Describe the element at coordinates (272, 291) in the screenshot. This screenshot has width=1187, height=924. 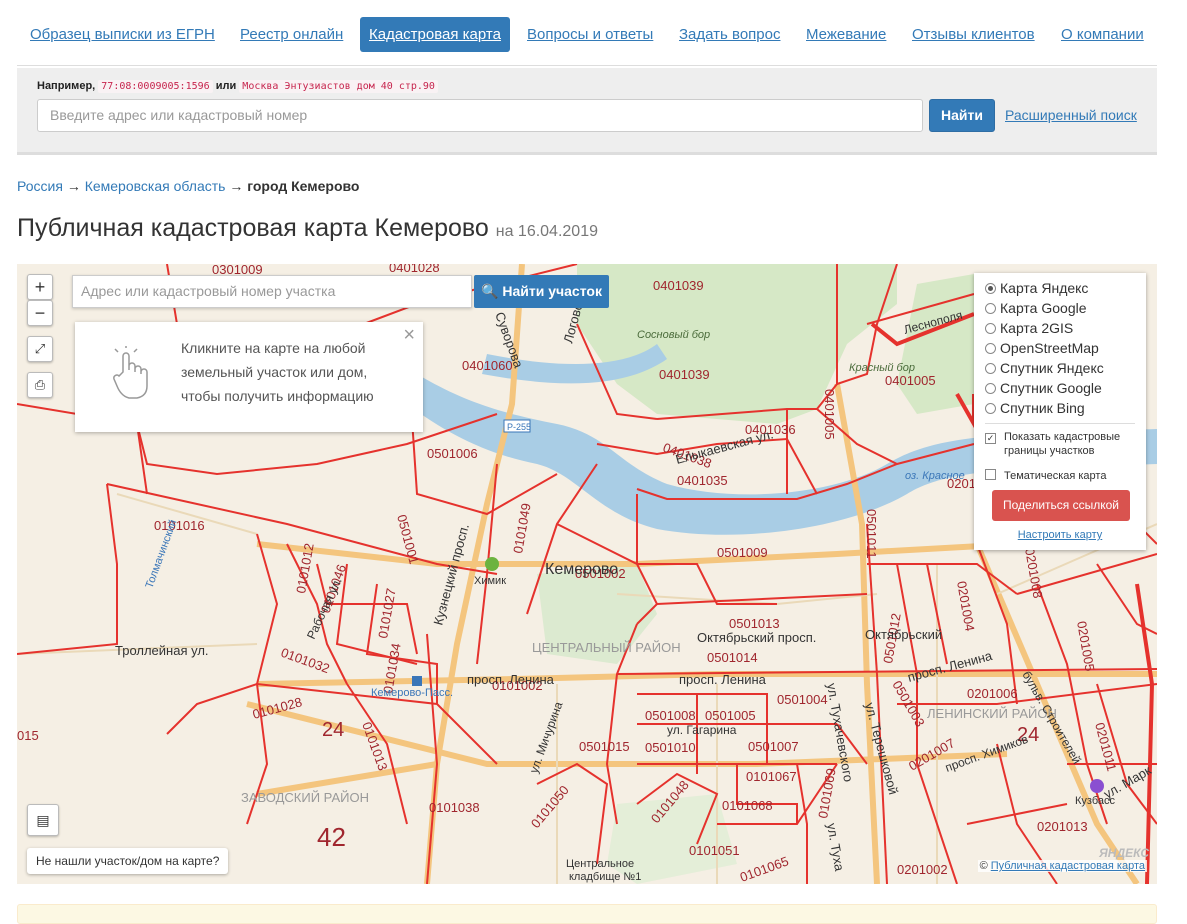
I see `map-search-input: Адрес или кадастровый номер участка` at that location.